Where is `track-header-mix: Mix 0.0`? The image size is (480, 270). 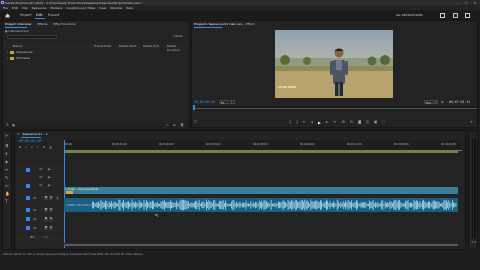
track-header-mix: Mix 0.0 is located at coordinates (39, 237).